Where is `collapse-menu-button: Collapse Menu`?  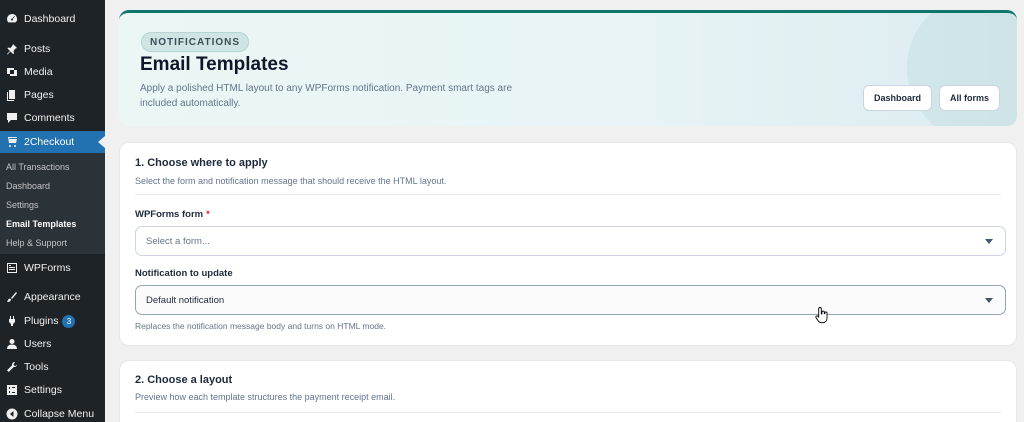
collapse-menu-button: Collapse Menu is located at coordinates (52, 412).